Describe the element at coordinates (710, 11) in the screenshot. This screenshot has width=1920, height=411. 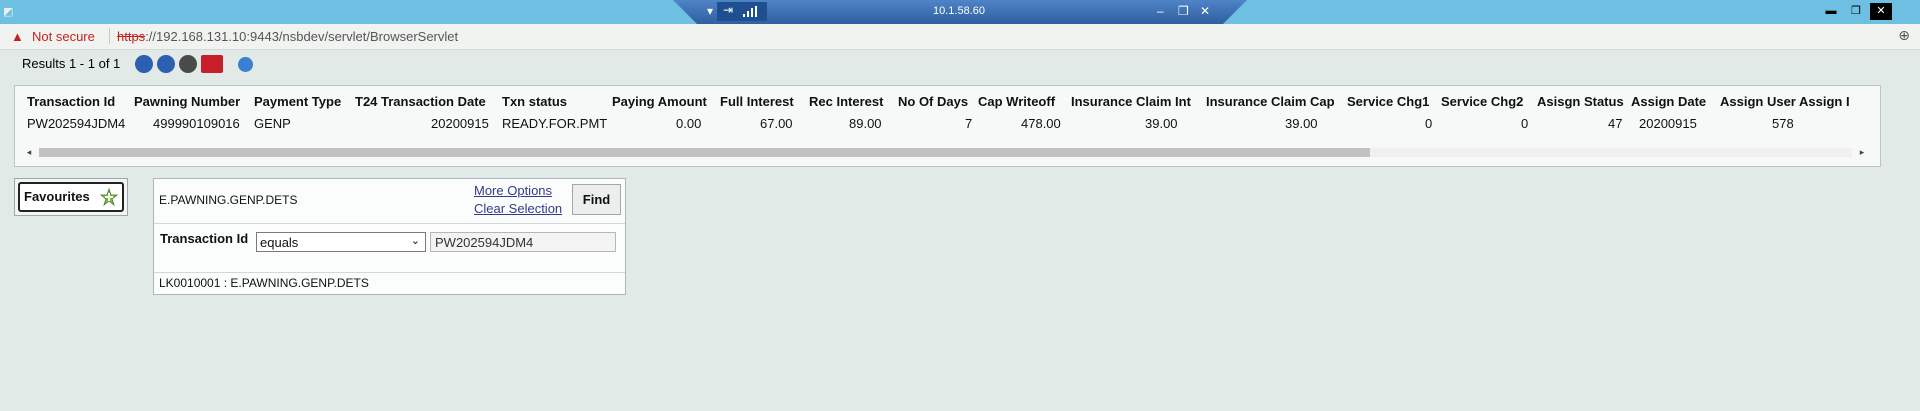
I see `chevron-down-icon: ▾` at that location.